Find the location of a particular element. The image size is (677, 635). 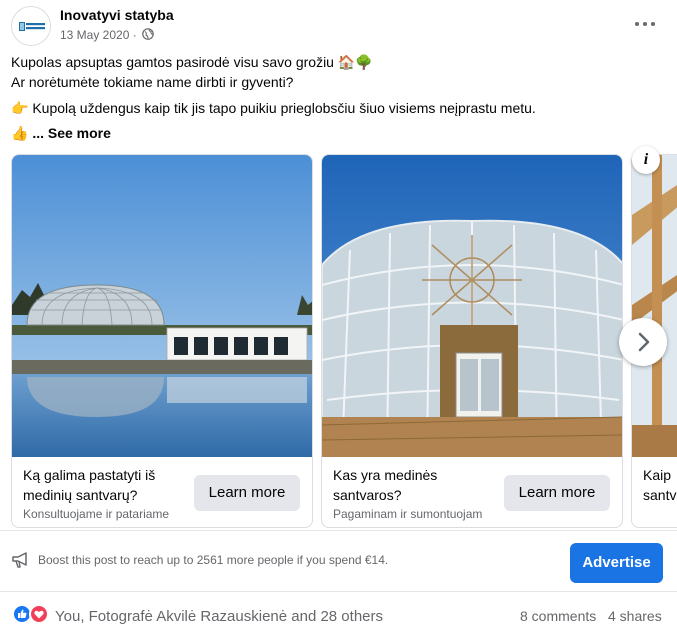

globe-icon is located at coordinates (148, 34).